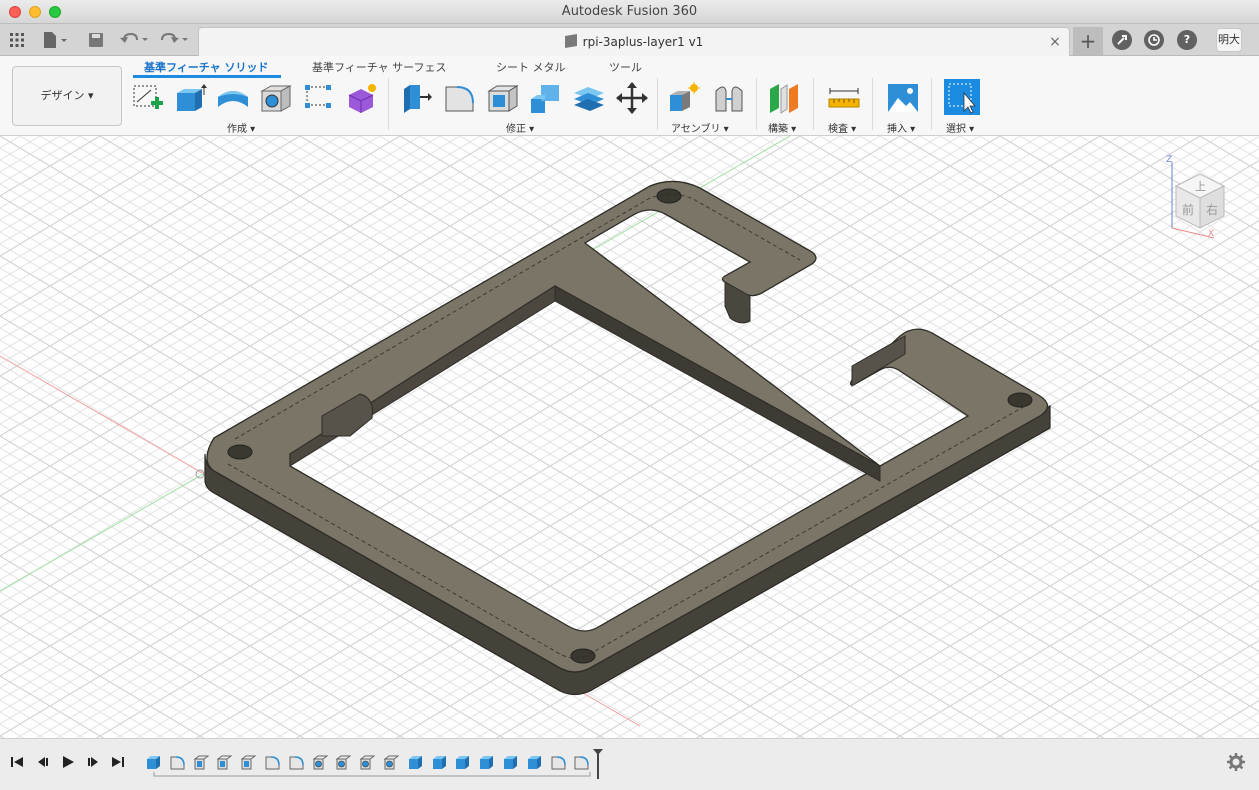  I want to click on tab-bar: rpi-3aplus-layer1 v1 × + ? 明大, so click(629, 40).